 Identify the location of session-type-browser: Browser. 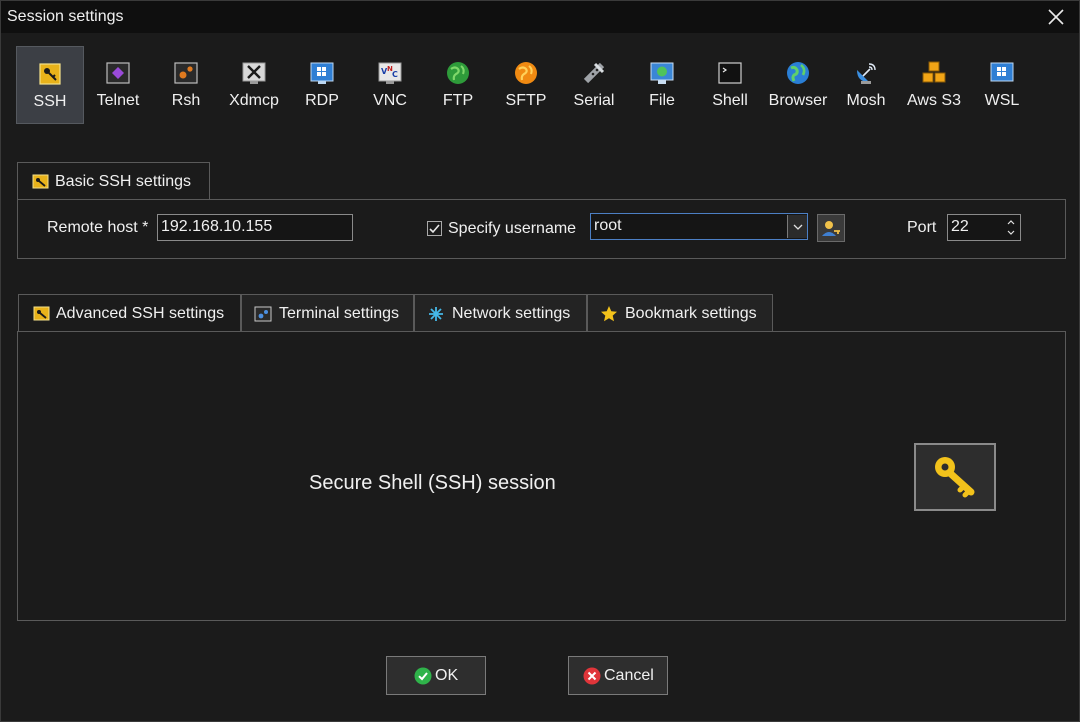
(798, 85).